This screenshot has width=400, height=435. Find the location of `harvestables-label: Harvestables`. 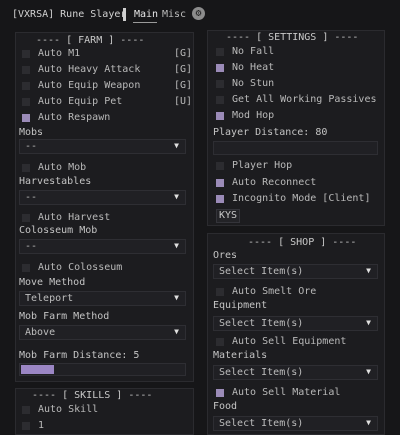

harvestables-label: Harvestables is located at coordinates (55, 181).